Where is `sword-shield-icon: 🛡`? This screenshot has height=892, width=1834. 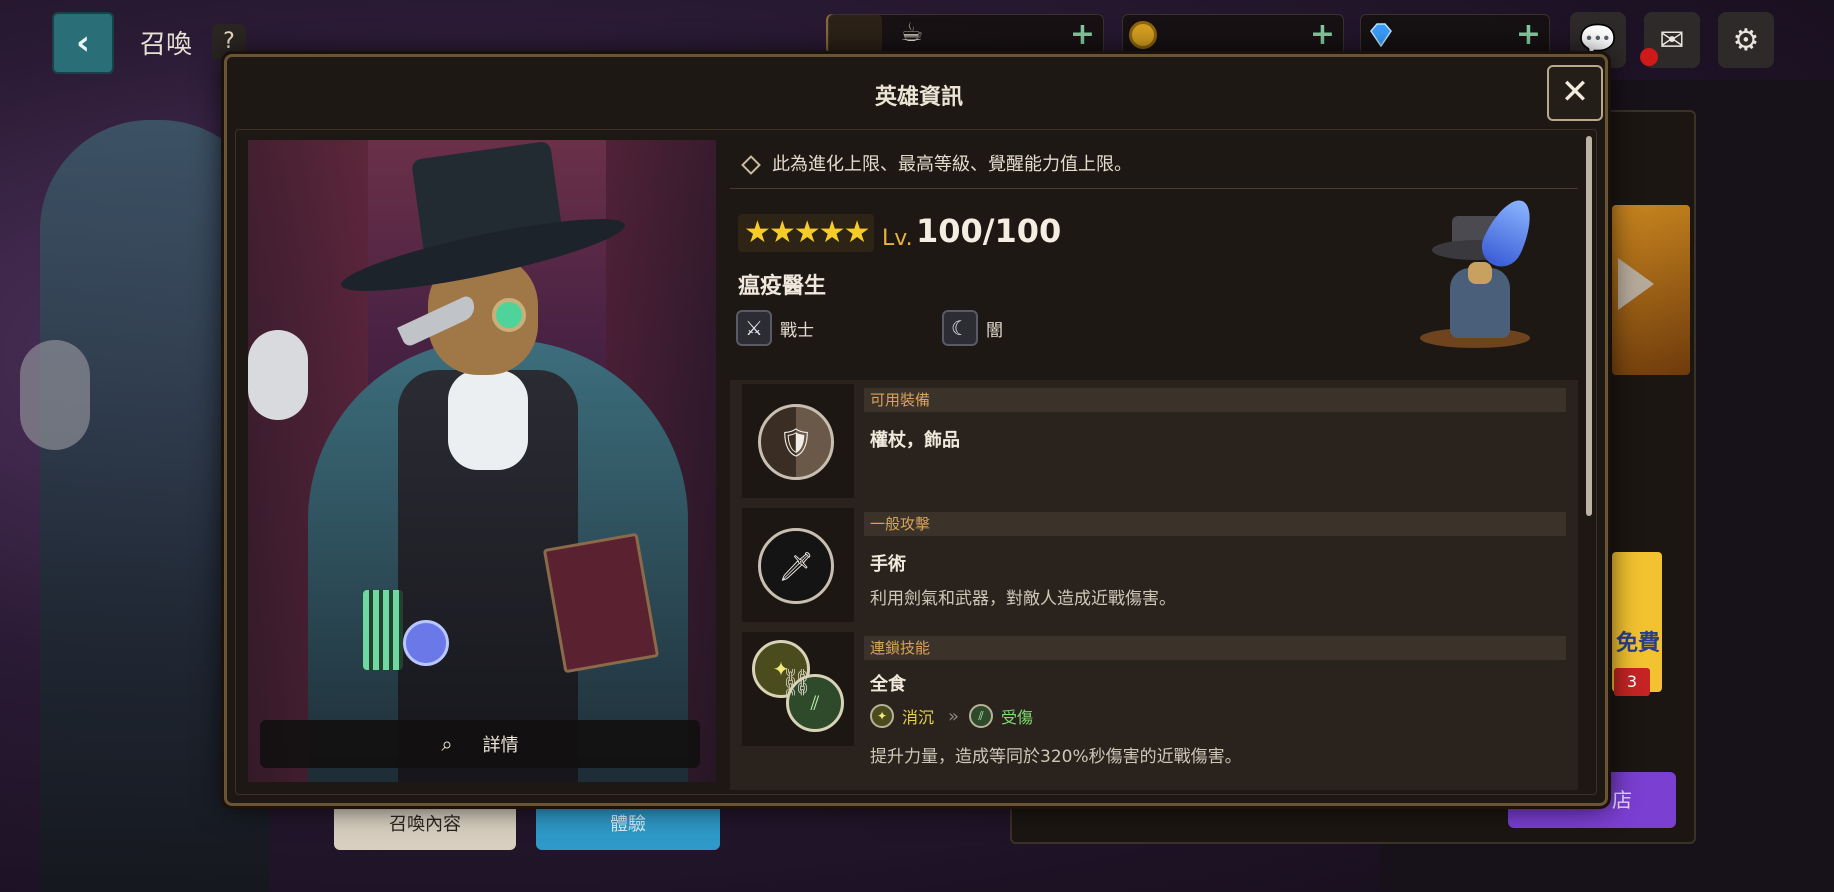 sword-shield-icon: 🛡 is located at coordinates (796, 442).